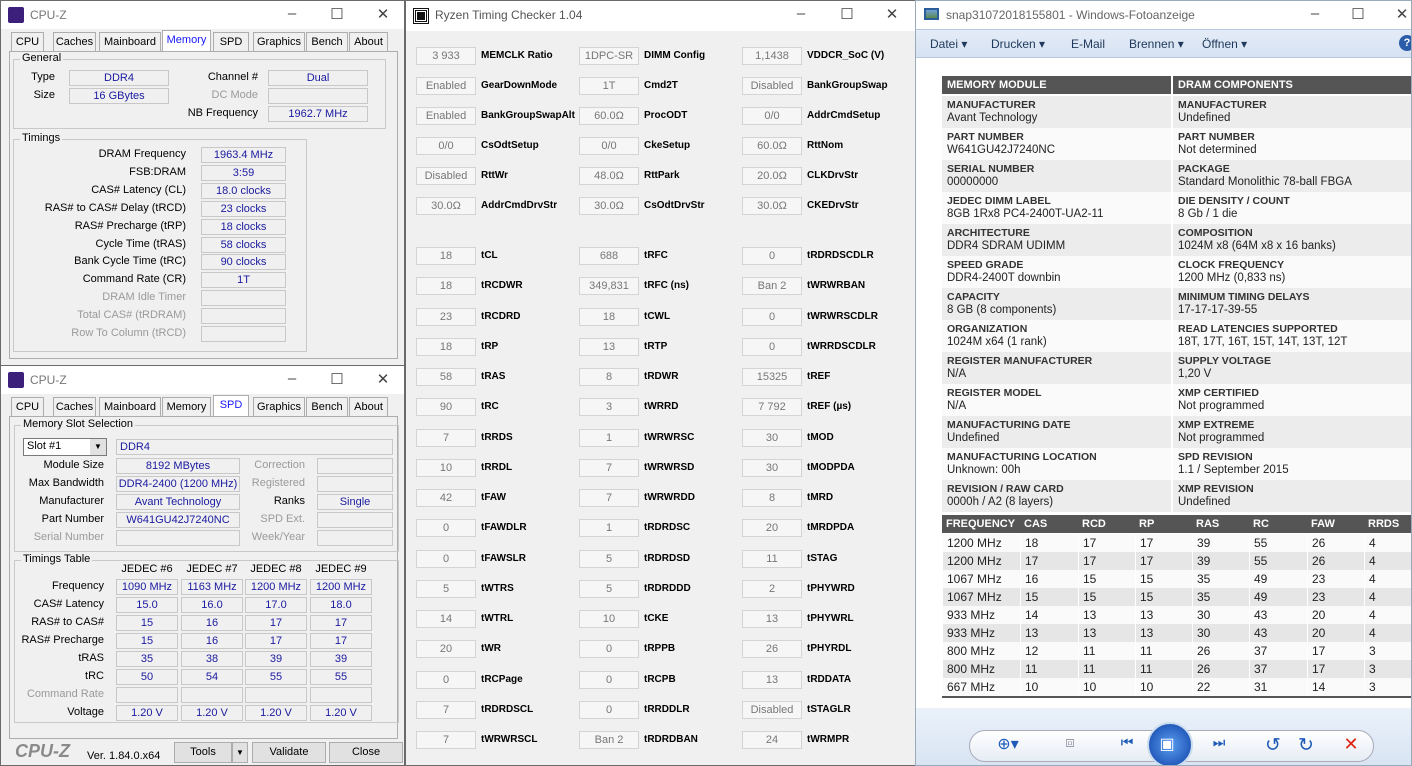 Image resolution: width=1412 pixels, height=766 pixels. What do you see at coordinates (1263, 342) in the screenshot?
I see `field-value: 18T, 17T, 16T, 15T, 14T, 13T, 12T` at bounding box center [1263, 342].